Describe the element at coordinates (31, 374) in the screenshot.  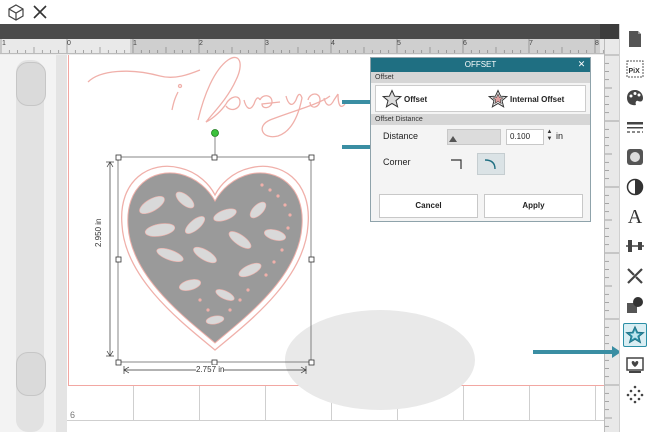
I see `roller-bottom` at that location.